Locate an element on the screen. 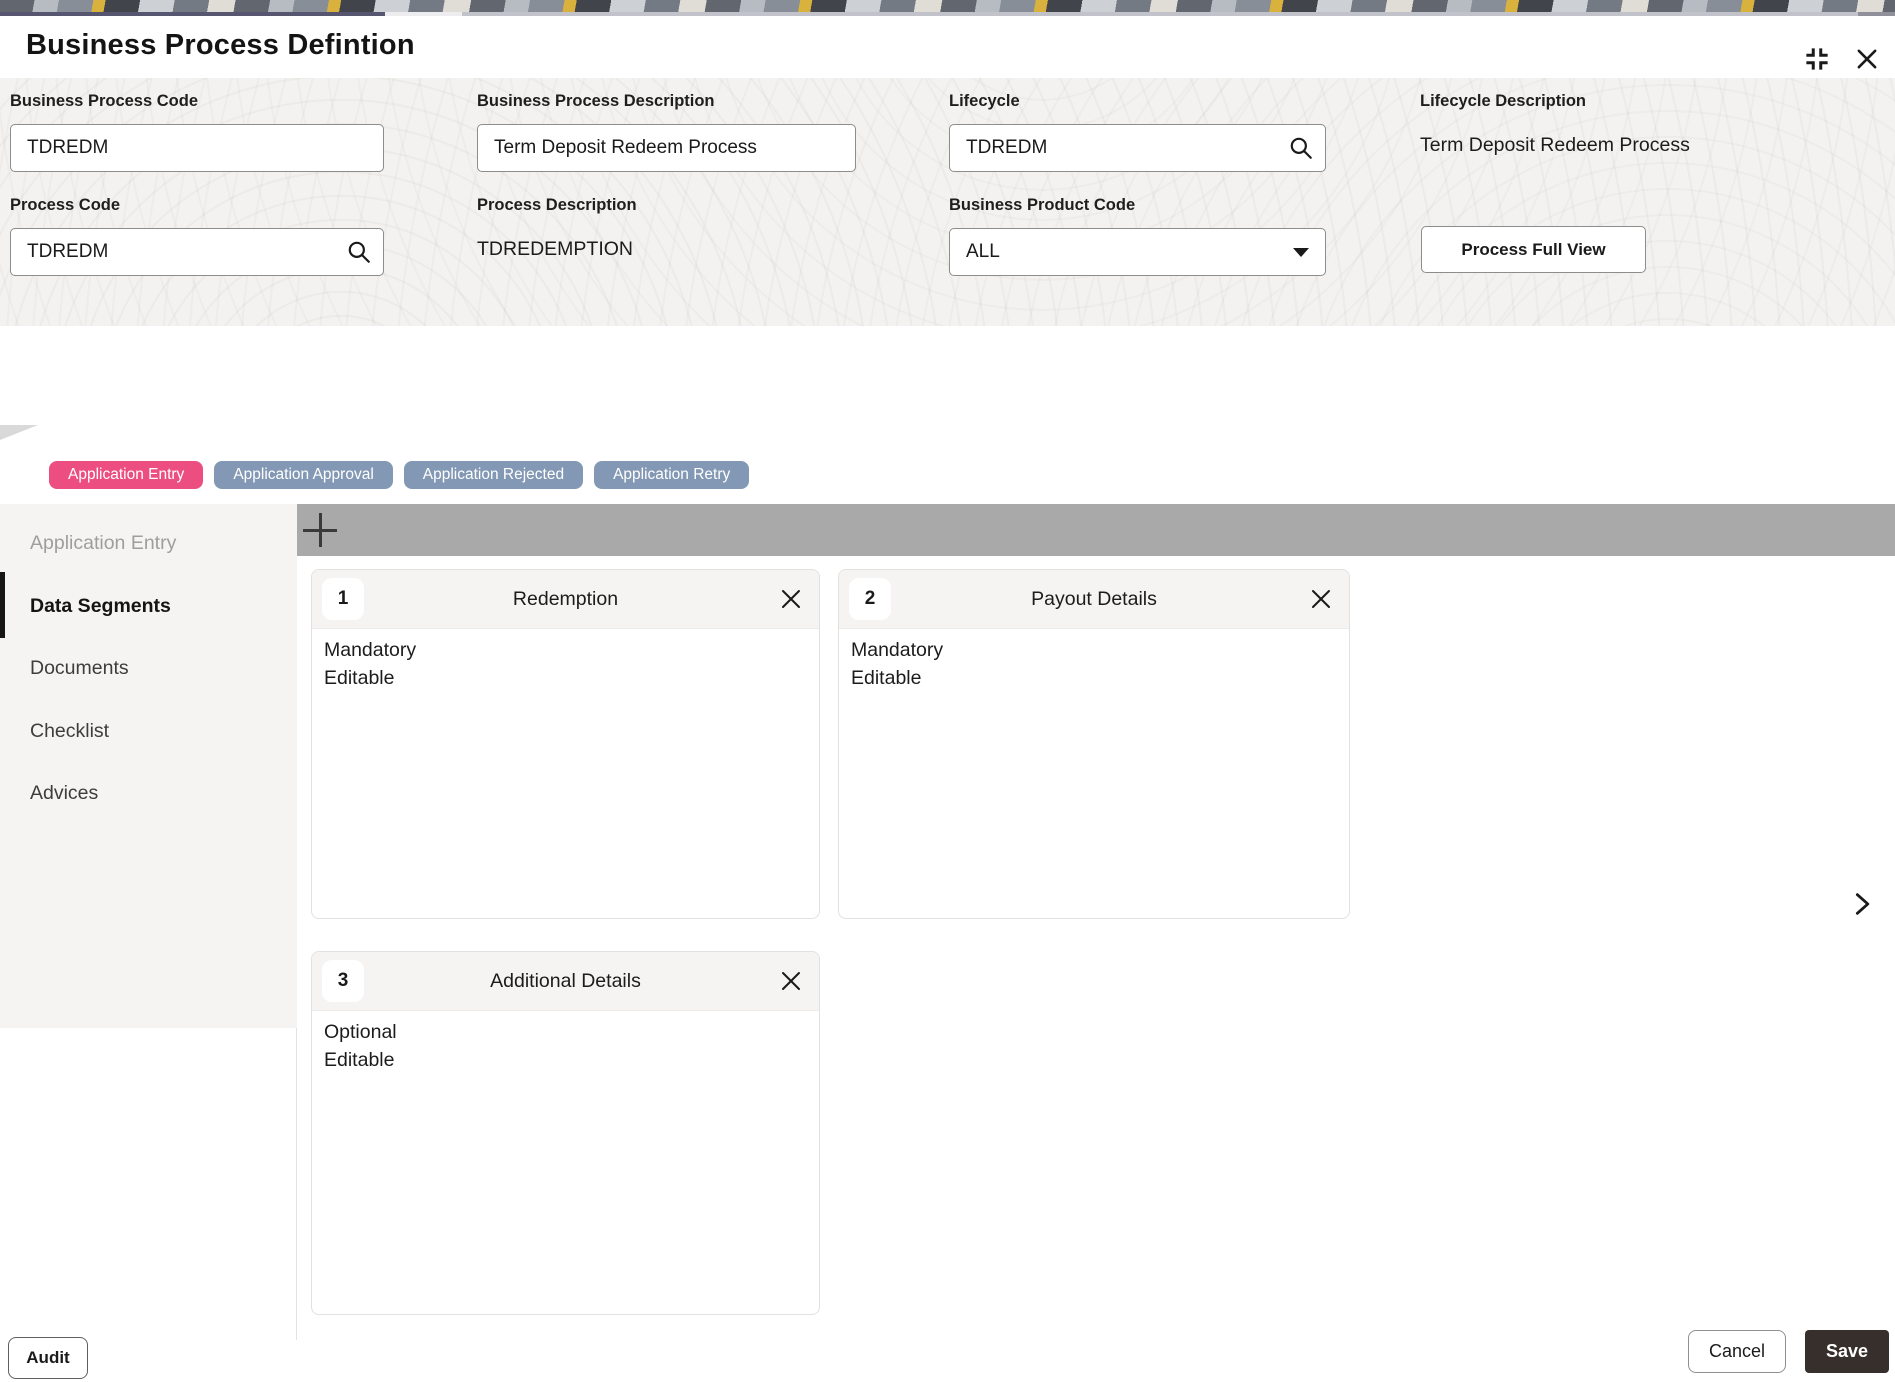 The width and height of the screenshot is (1895, 1382). chevron-right-icon is located at coordinates (1862, 904).